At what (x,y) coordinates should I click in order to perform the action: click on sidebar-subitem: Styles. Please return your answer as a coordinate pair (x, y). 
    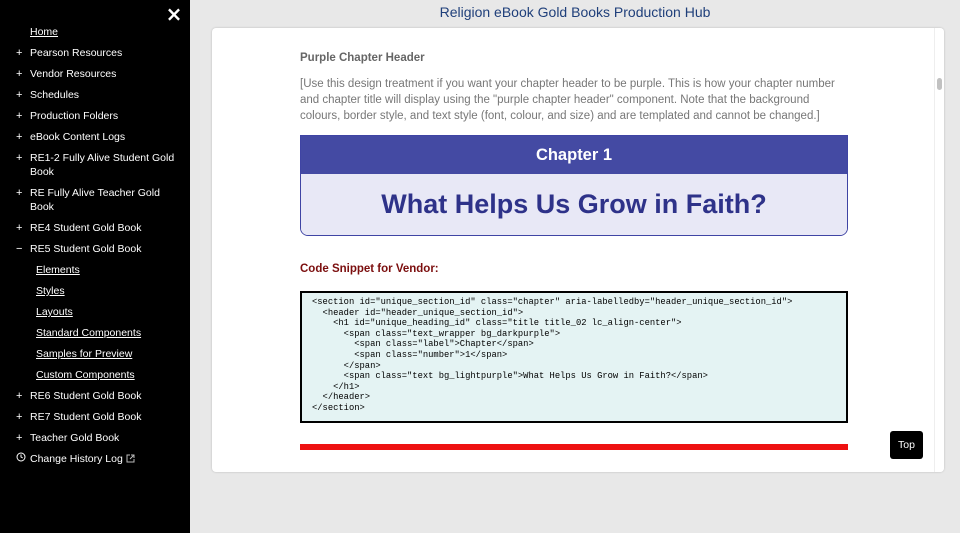
    Looking at the image, I should click on (95, 291).